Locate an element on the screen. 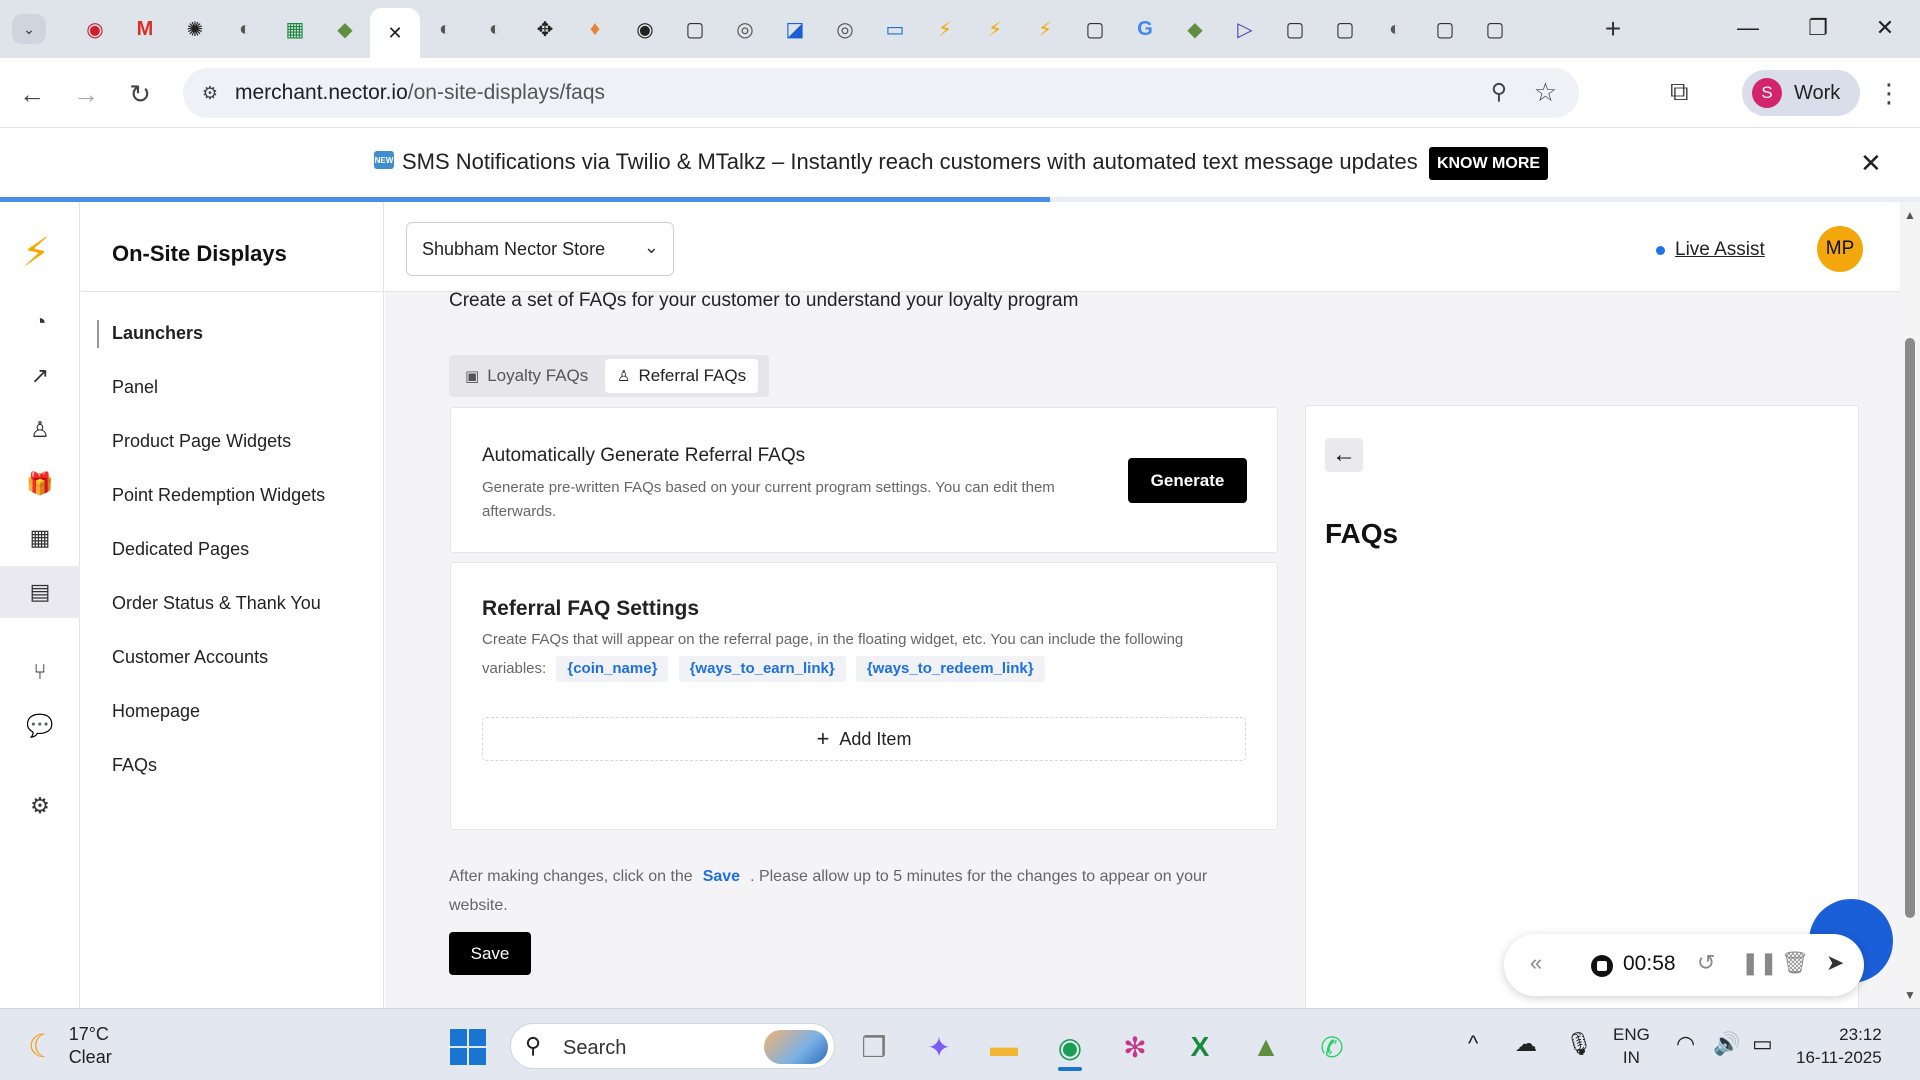 This screenshot has width=1920, height=1080. sidebar-item-panel: Panel is located at coordinates (135, 387).